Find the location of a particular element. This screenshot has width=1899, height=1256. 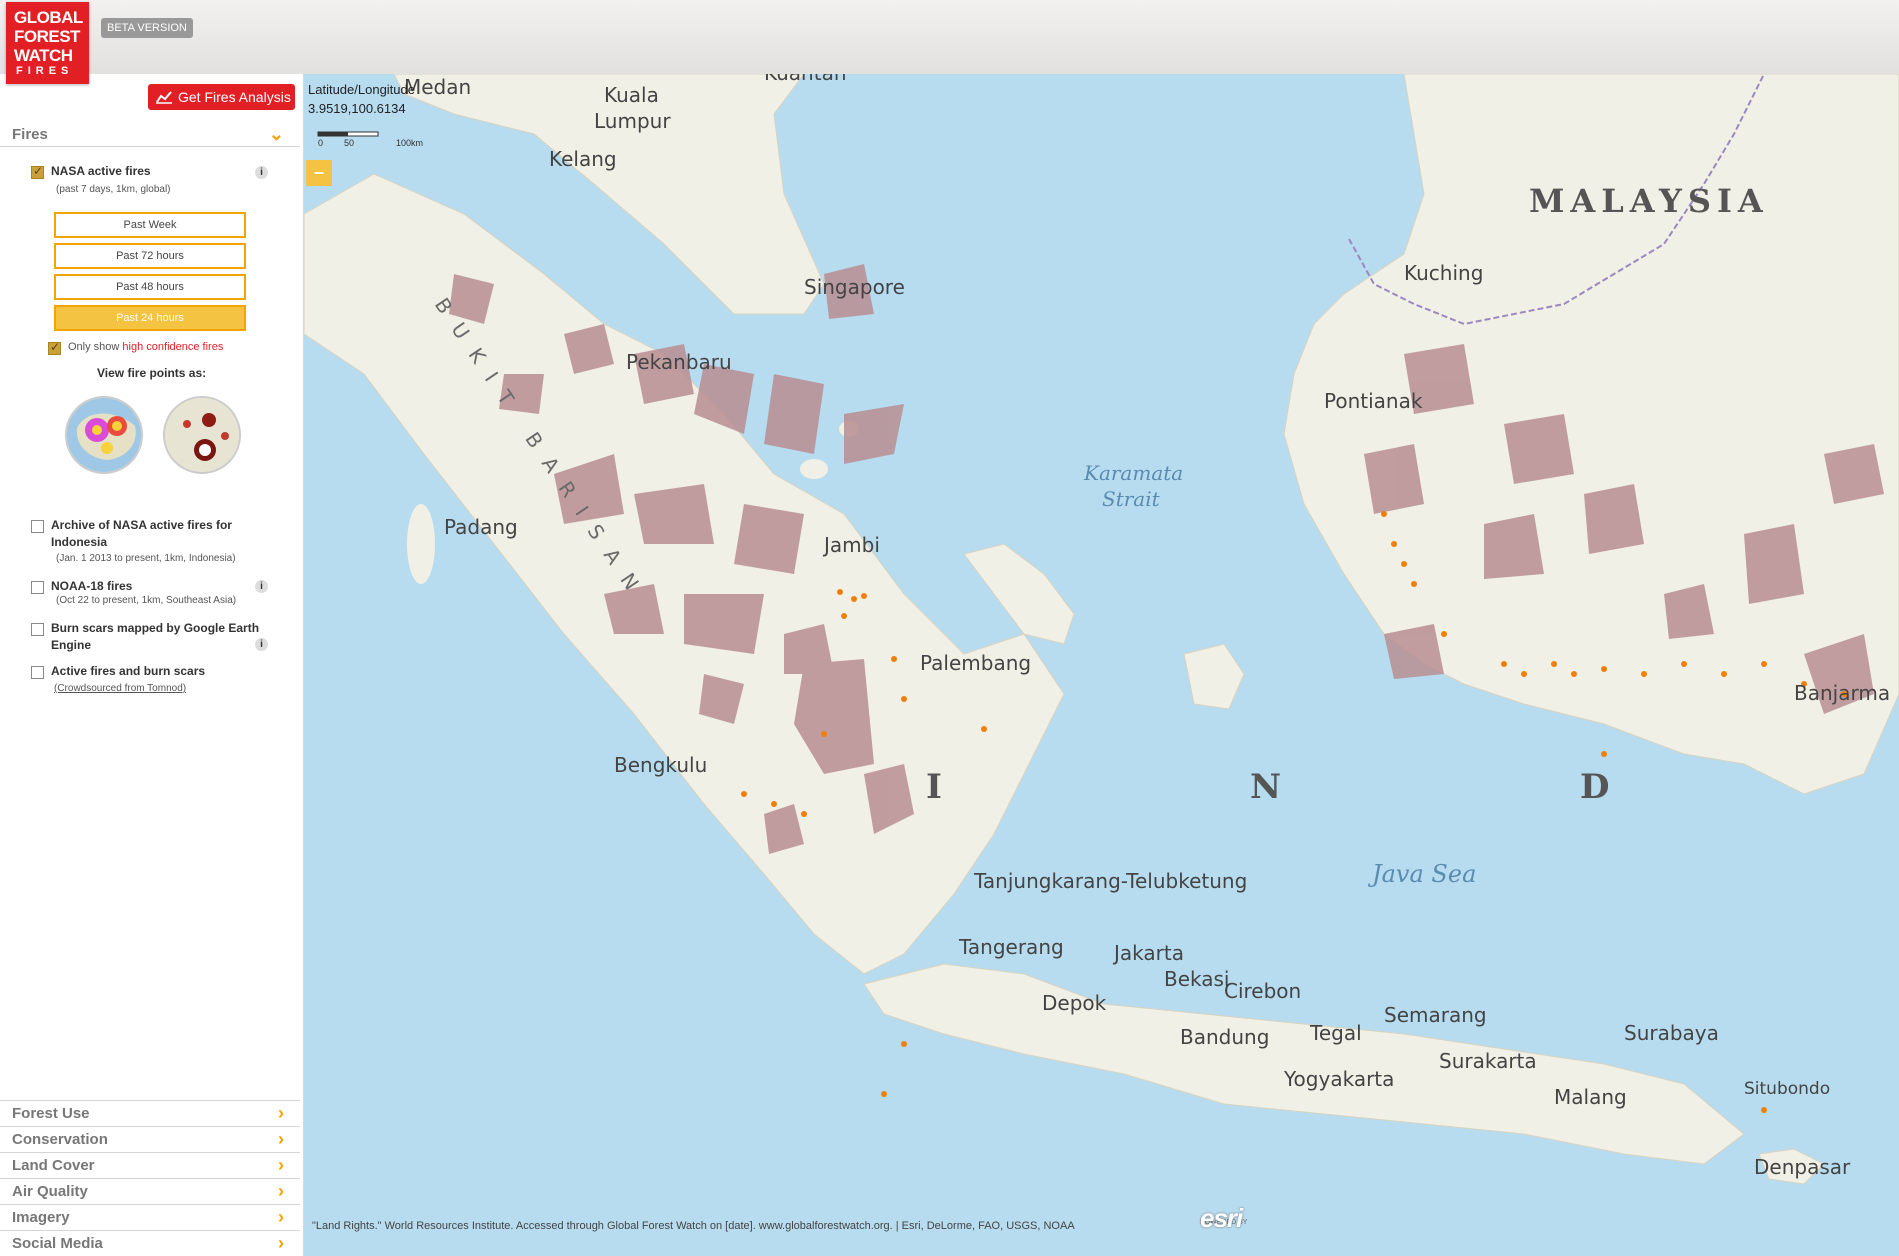

strait-label-2: Strait is located at coordinates (1131, 499).